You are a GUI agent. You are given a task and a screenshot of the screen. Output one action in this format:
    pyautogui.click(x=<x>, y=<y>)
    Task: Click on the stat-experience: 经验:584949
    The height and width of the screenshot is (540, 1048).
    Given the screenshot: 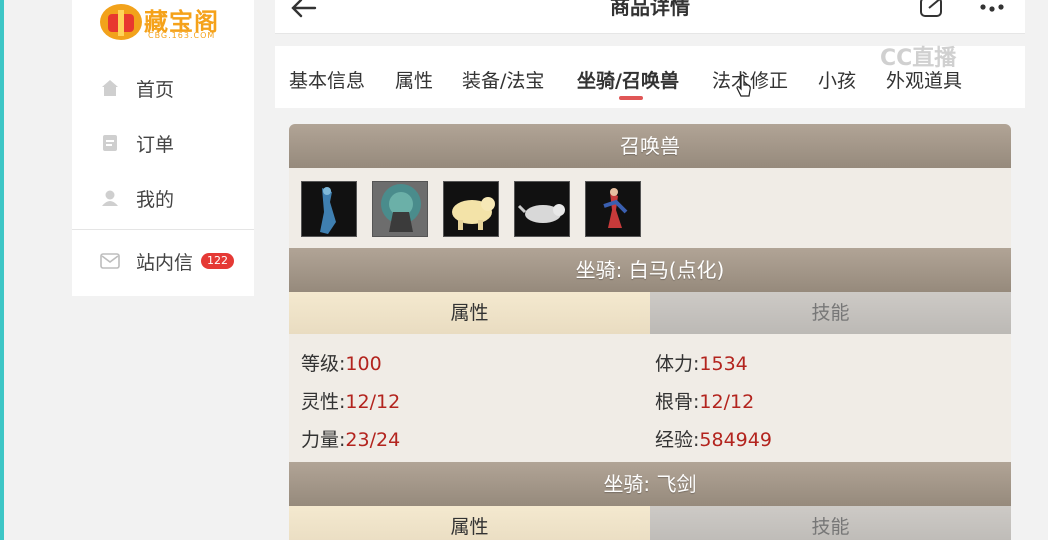 What is the action you would take?
    pyautogui.click(x=713, y=440)
    